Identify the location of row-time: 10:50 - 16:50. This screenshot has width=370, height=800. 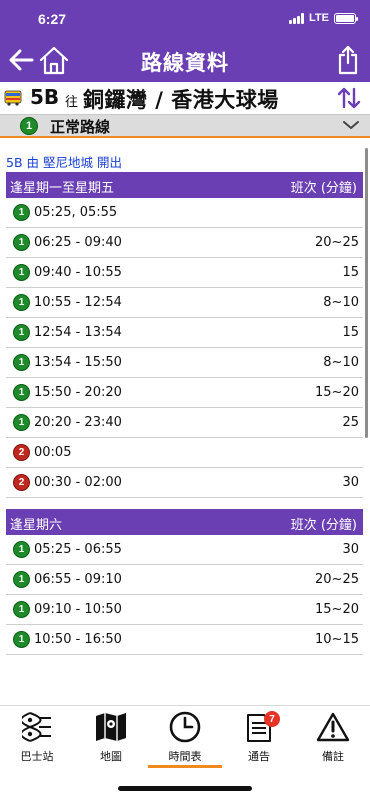
(78, 639).